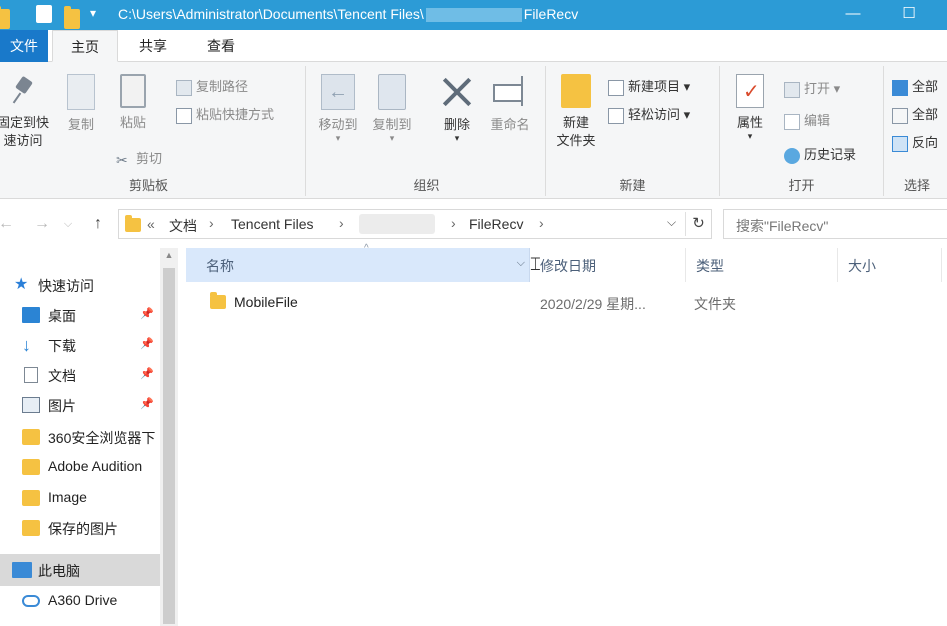 This screenshot has width=947, height=626. Describe the element at coordinates (812, 88) in the screenshot. I see `open-button: 打开 ▾` at that location.